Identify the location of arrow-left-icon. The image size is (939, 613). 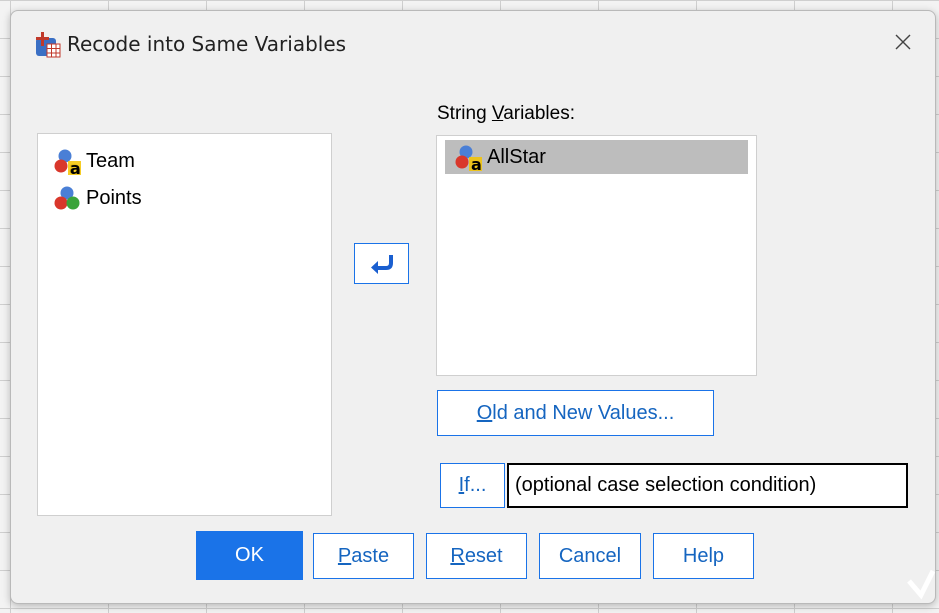
(381, 264).